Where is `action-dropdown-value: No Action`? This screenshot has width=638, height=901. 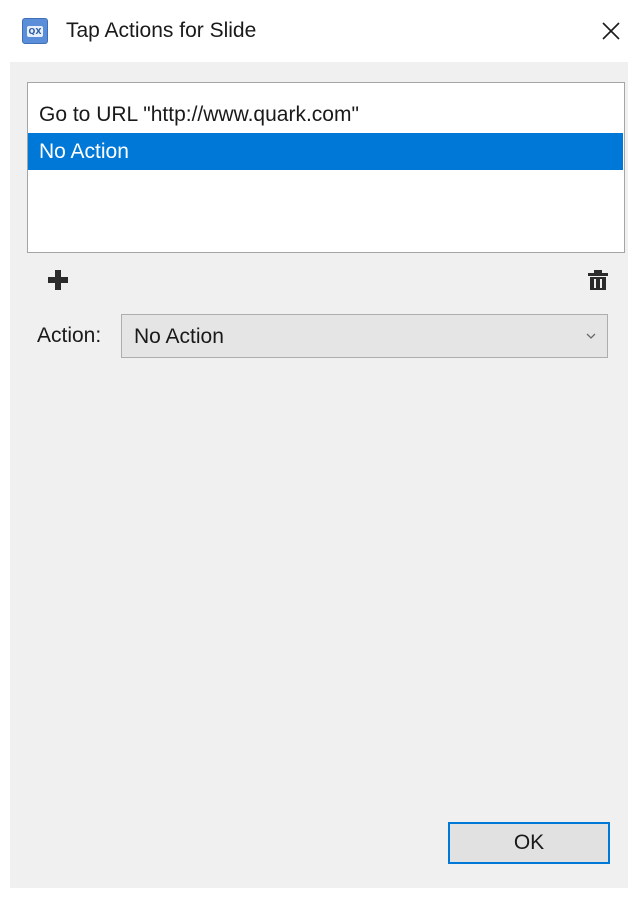
action-dropdown-value: No Action is located at coordinates (179, 336).